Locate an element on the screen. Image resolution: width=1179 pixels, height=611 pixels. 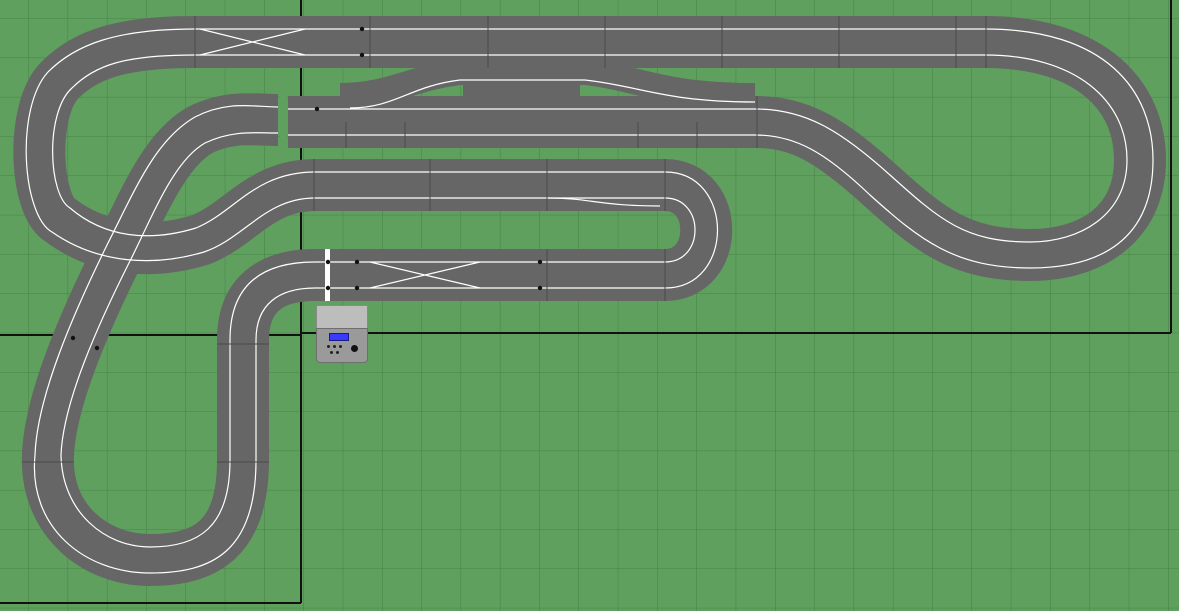
control-unit-body is located at coordinates (342, 345).